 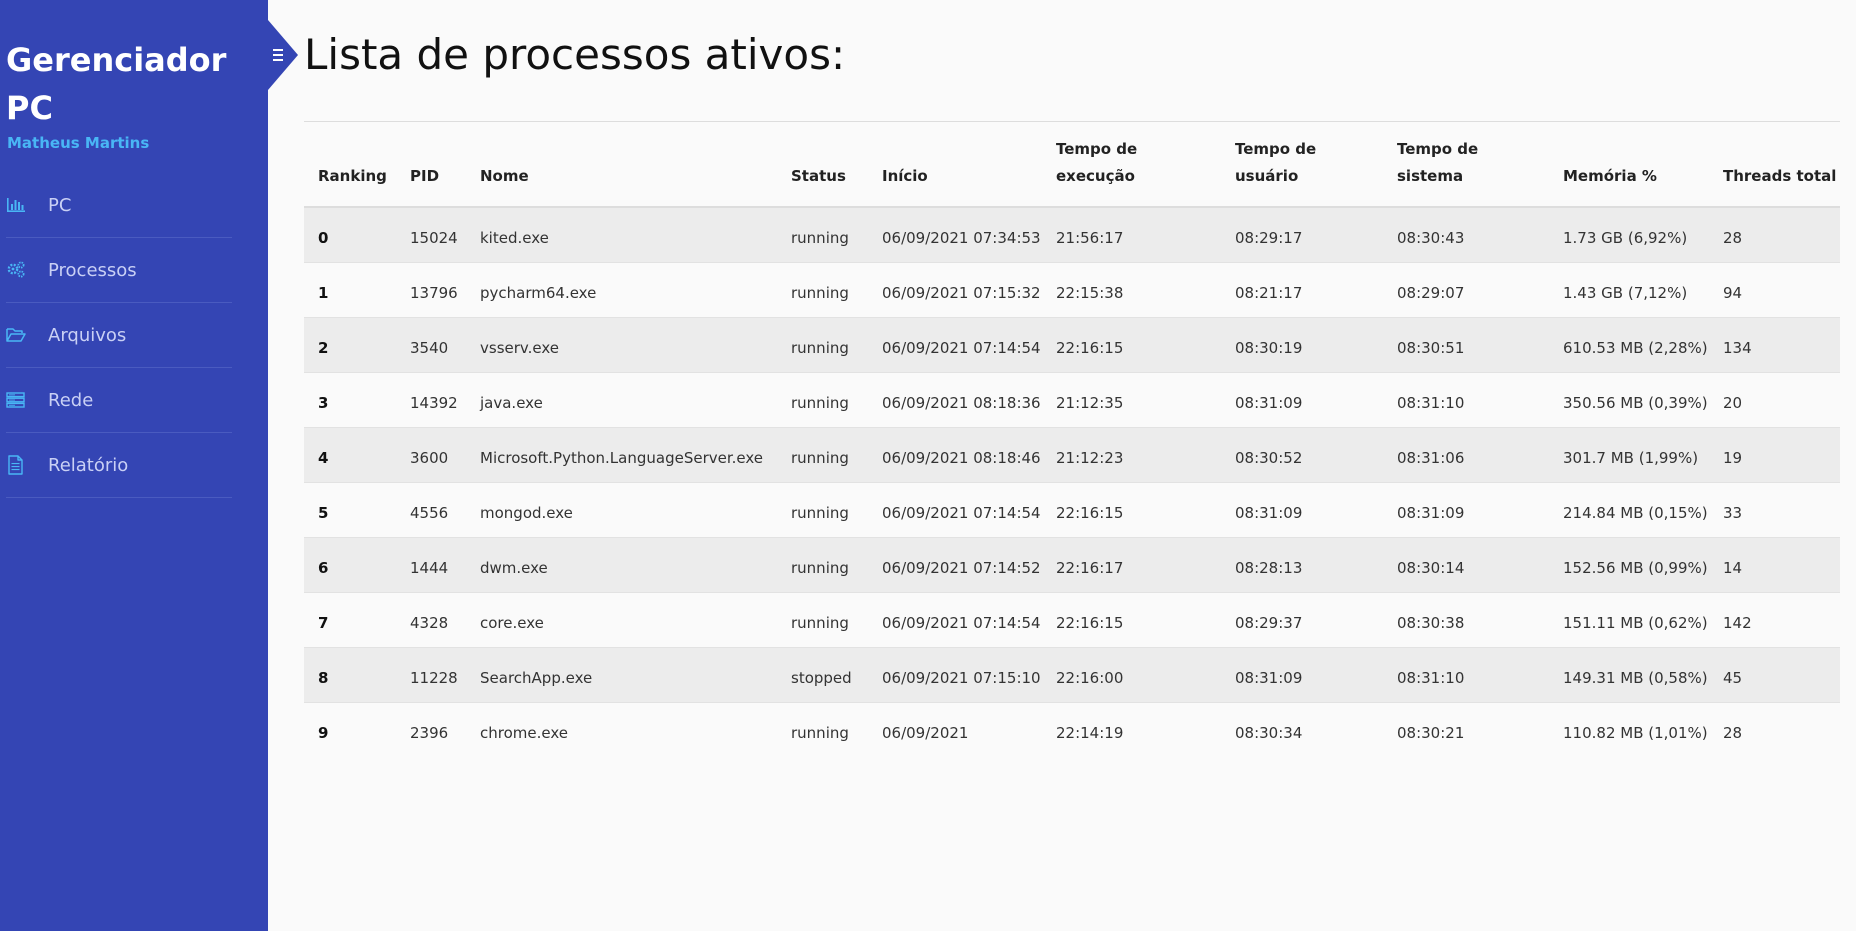 What do you see at coordinates (1629, 565) in the screenshot?
I see `cell-memoria: 152.56 MB (0,99%)` at bounding box center [1629, 565].